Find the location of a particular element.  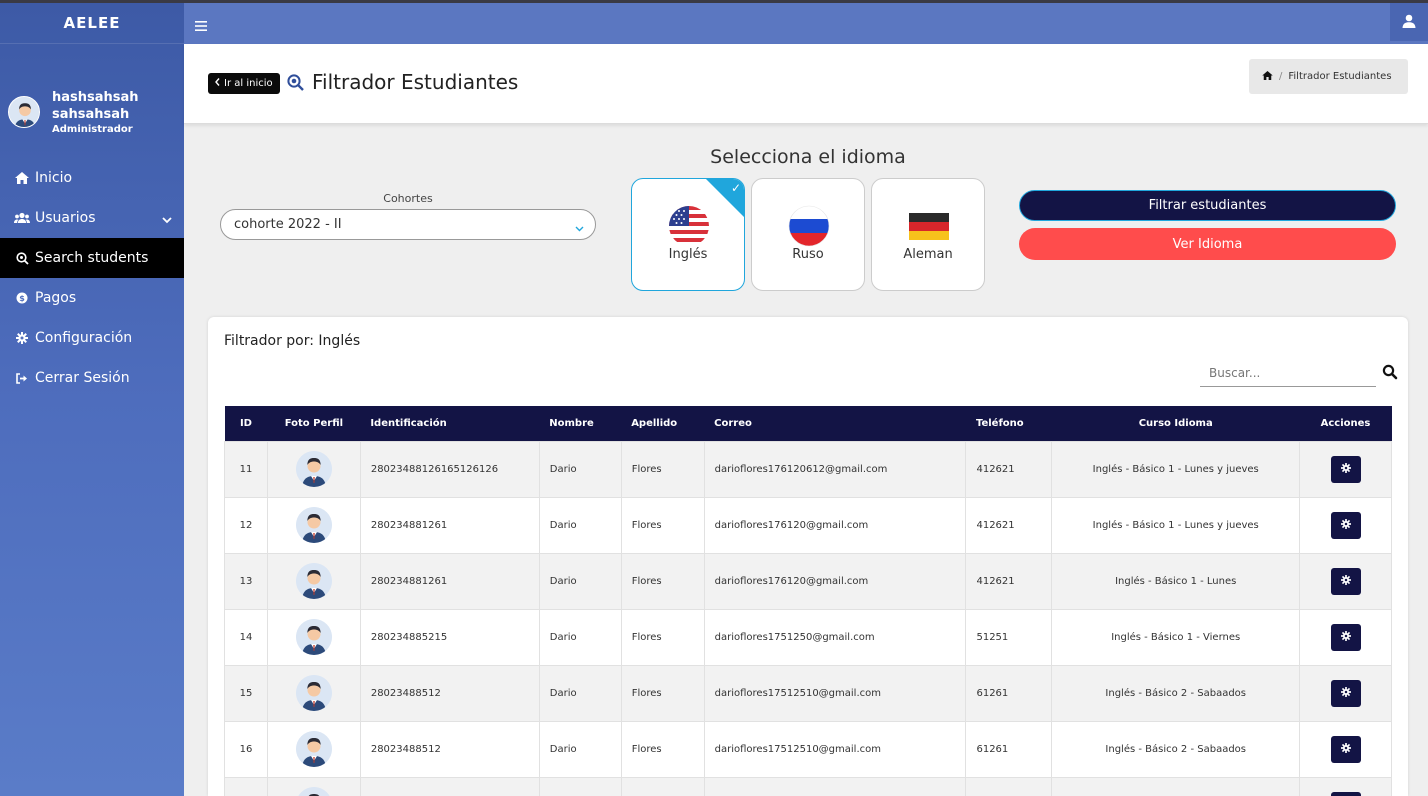

topbar is located at coordinates (806, 23).